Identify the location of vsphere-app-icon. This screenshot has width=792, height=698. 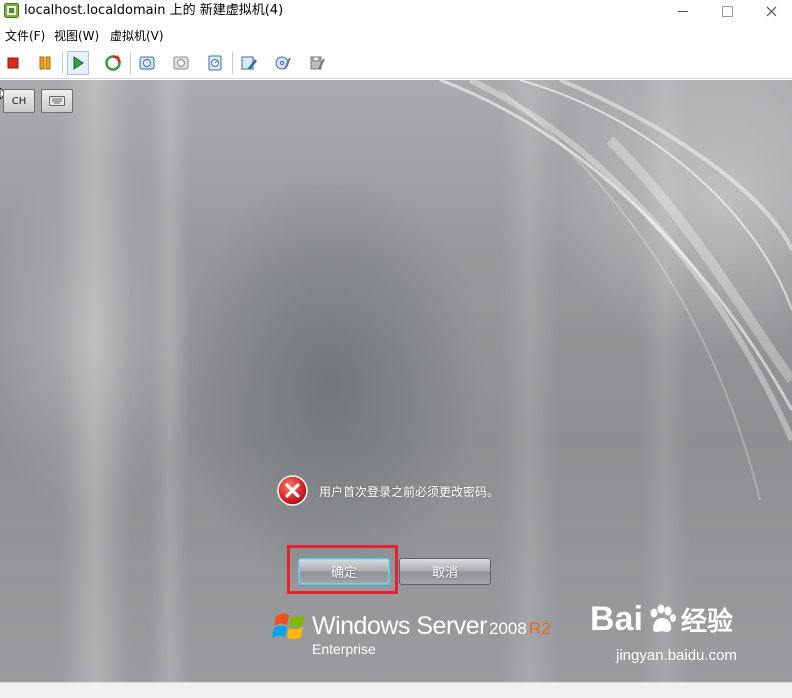
(11, 10).